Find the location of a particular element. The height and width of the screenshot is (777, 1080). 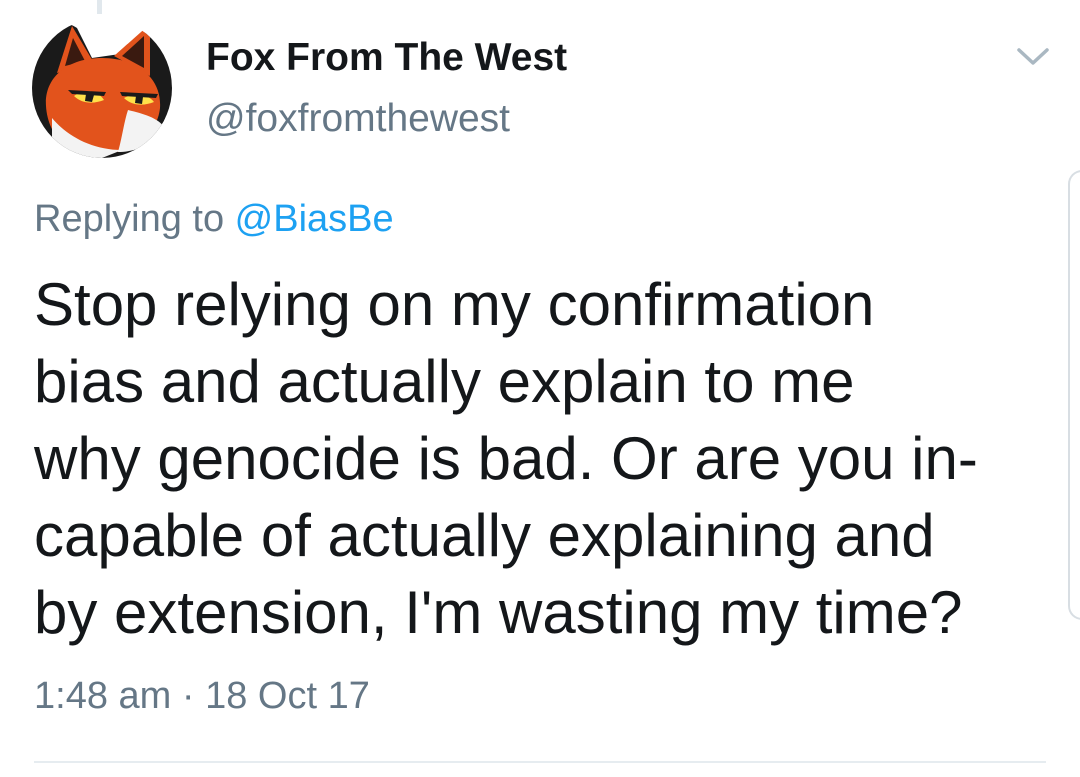

replying-to-line: Replying to @BiasBe is located at coordinates (214, 219).